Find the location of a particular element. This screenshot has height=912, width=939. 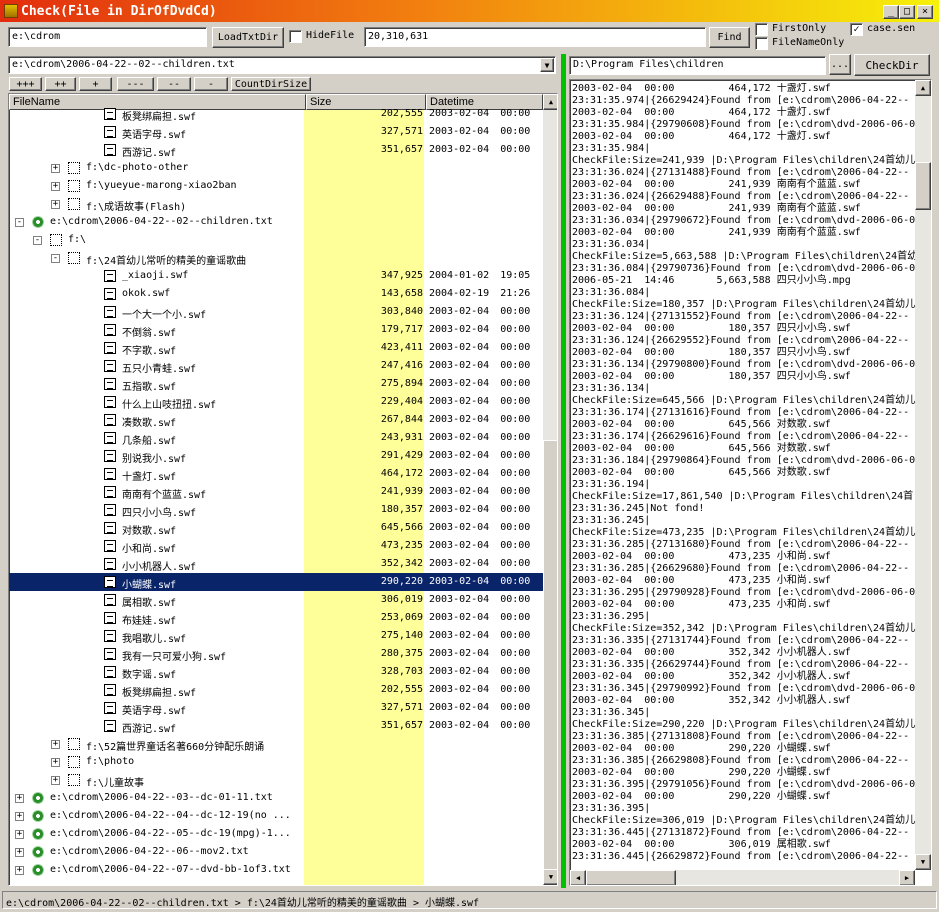

tree-file-row: 数字谣.swf 328,703 2003-02-04 00:00 is located at coordinates (276, 672).